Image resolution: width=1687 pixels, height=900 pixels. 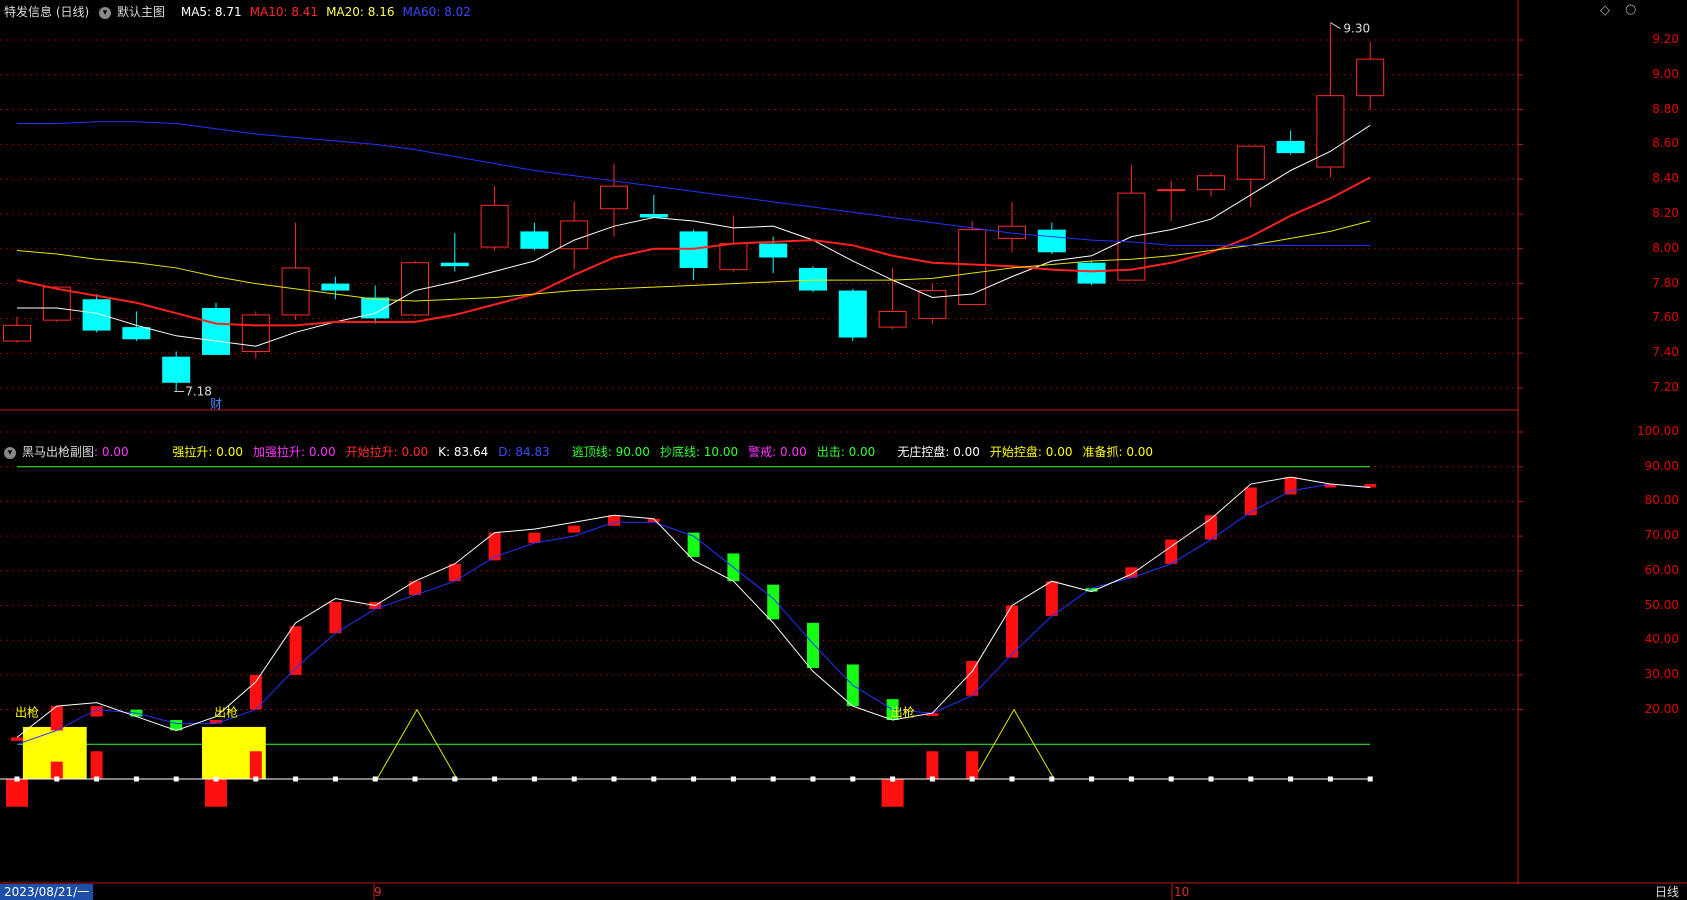 What do you see at coordinates (1661, 708) in the screenshot?
I see `indicator-tick-label: 20.00` at bounding box center [1661, 708].